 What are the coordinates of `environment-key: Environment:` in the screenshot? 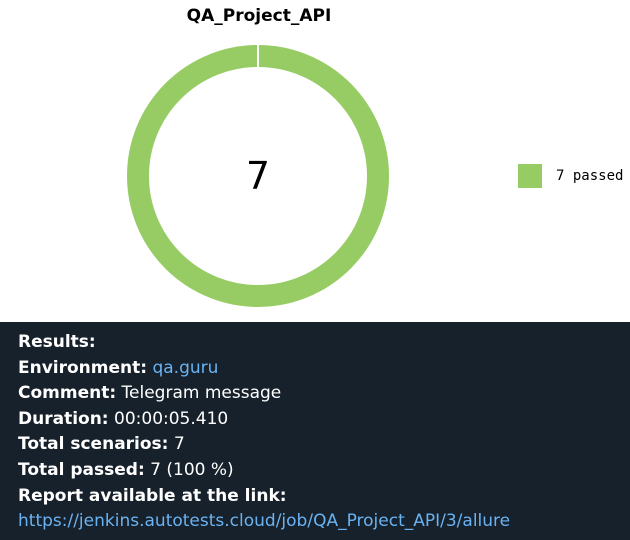 It's located at (83, 367).